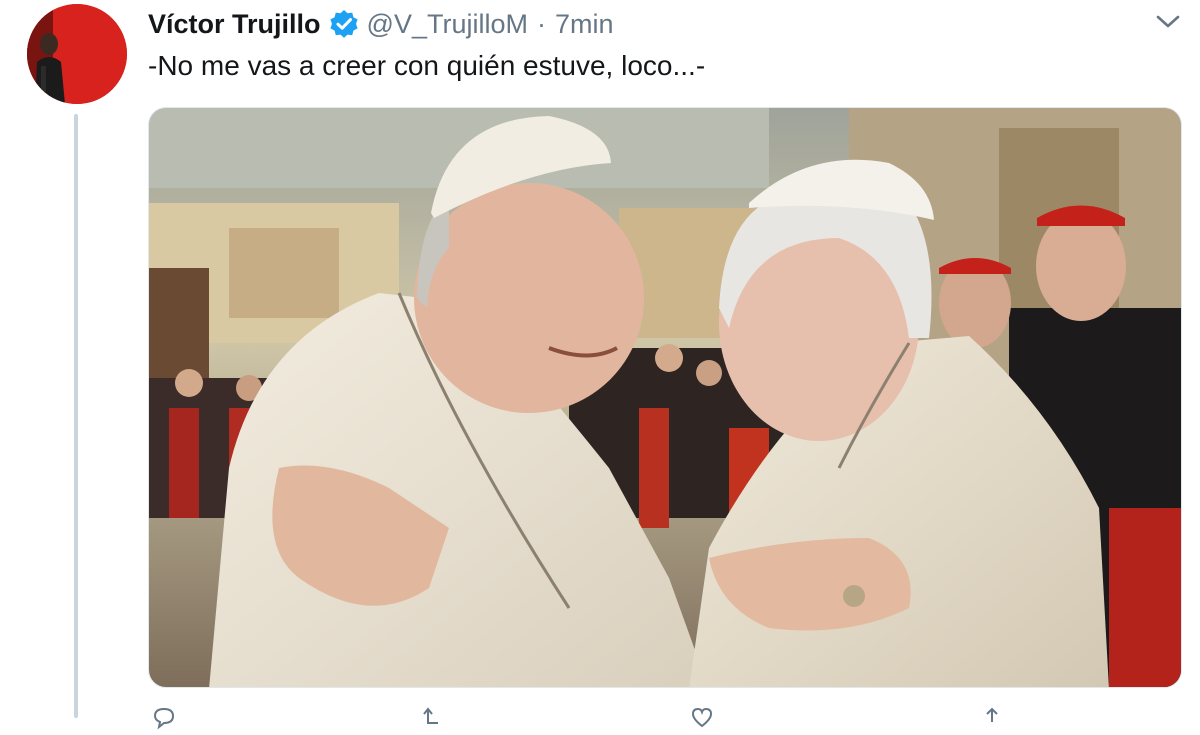 The width and height of the screenshot is (1200, 735). What do you see at coordinates (1168, 22) in the screenshot?
I see `chevron-down-icon` at bounding box center [1168, 22].